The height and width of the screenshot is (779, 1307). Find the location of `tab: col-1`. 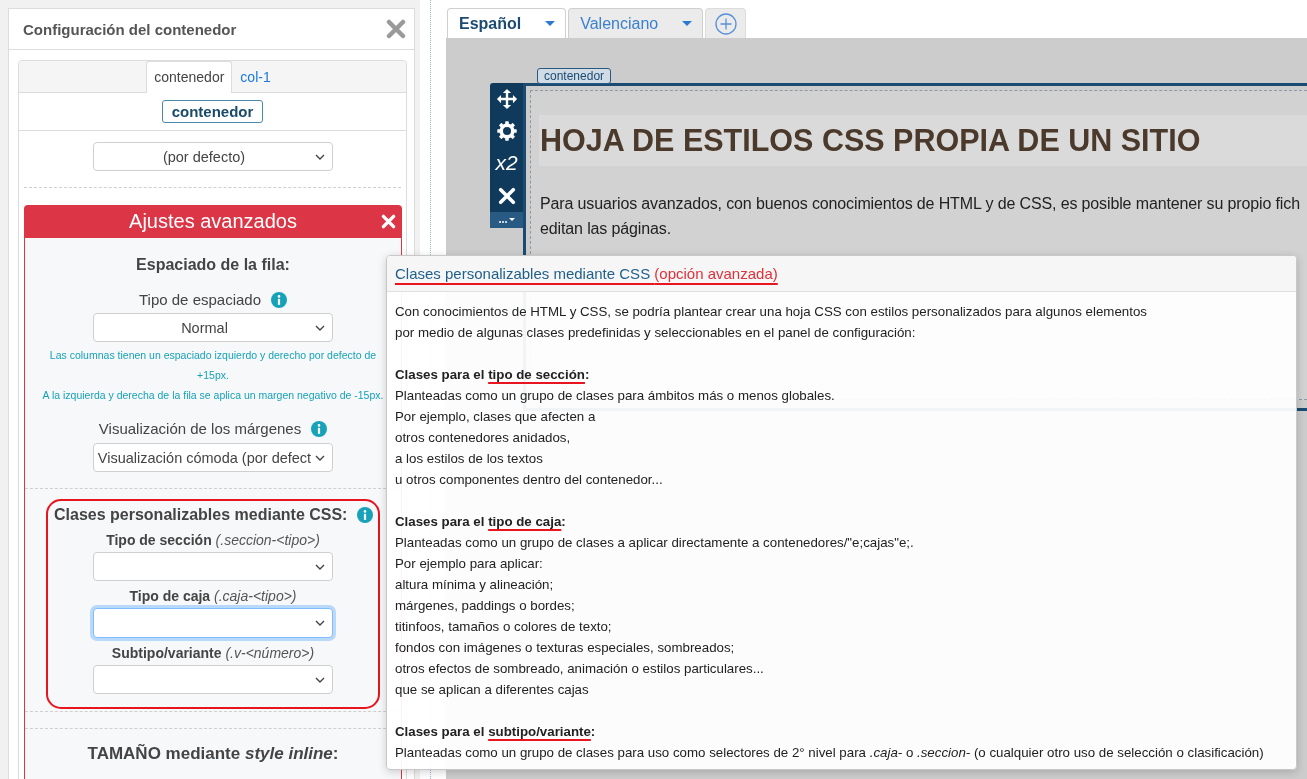

tab: col-1 is located at coordinates (255, 77).